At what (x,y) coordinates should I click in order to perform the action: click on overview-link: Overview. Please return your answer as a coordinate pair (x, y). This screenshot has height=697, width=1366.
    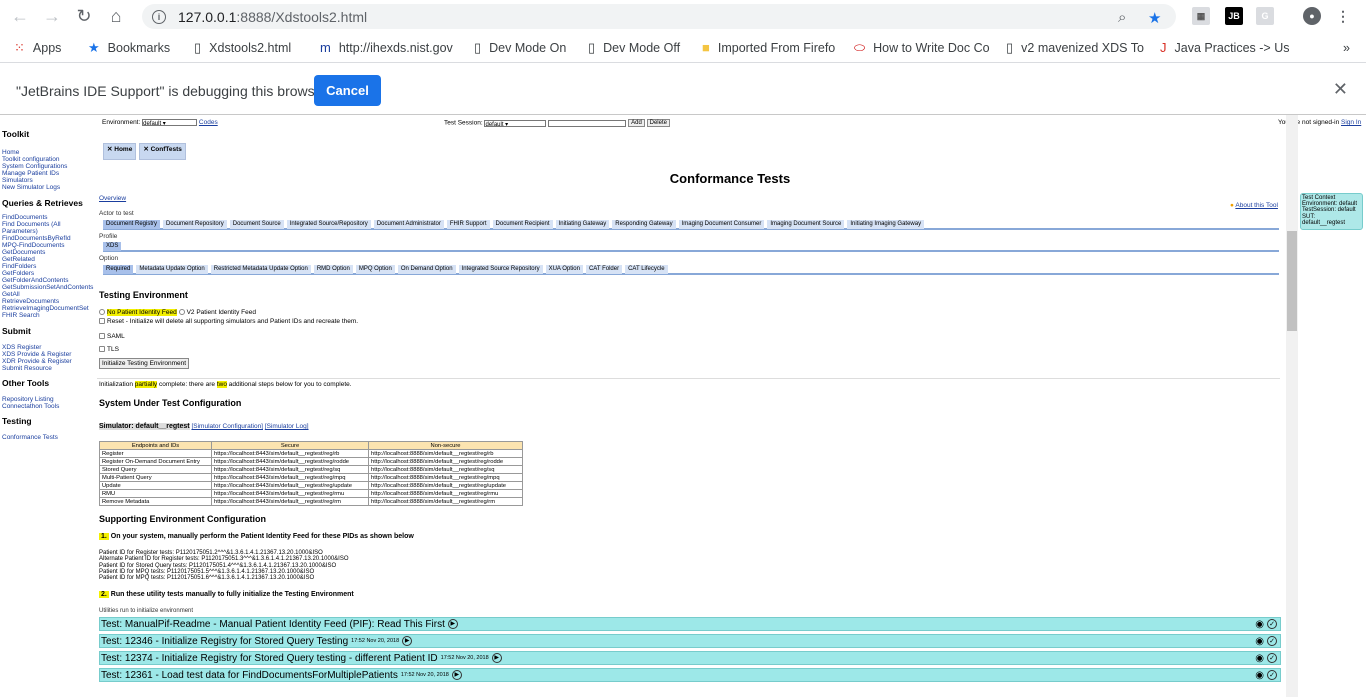
    Looking at the image, I should click on (112, 198).